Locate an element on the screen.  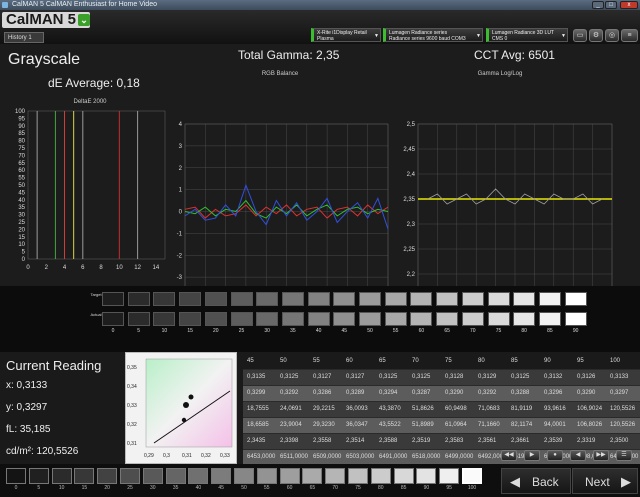
back-button: Back ◀ is located at coordinates (536, 481).